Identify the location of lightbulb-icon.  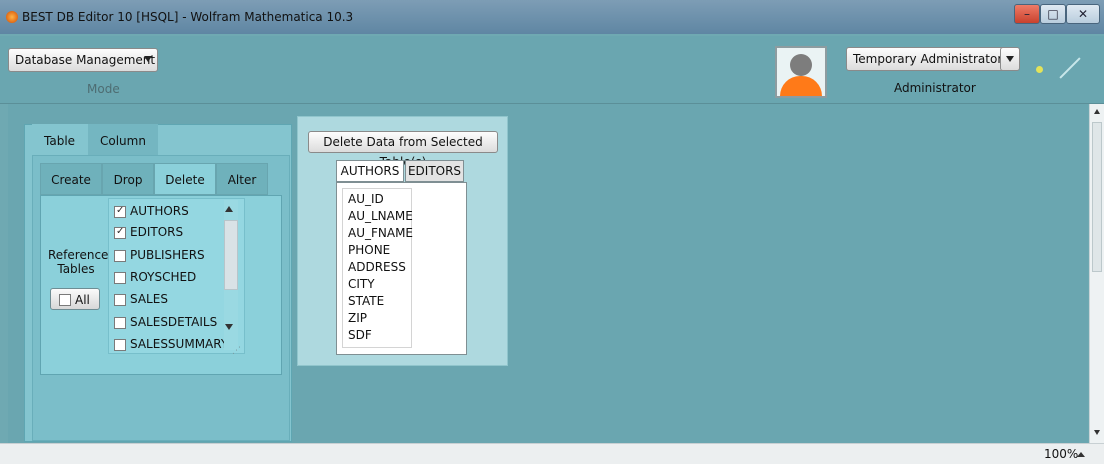
(1039, 69).